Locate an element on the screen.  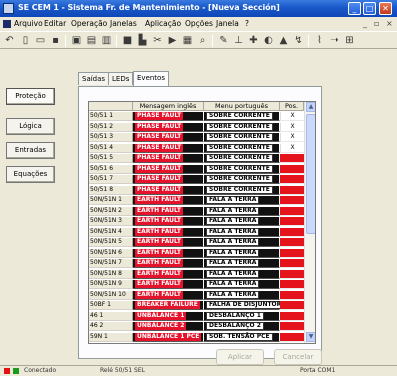
table-row: 50/51 3 PHASE FAULT SOBRE CORRENTE X is located at coordinates (196, 137).